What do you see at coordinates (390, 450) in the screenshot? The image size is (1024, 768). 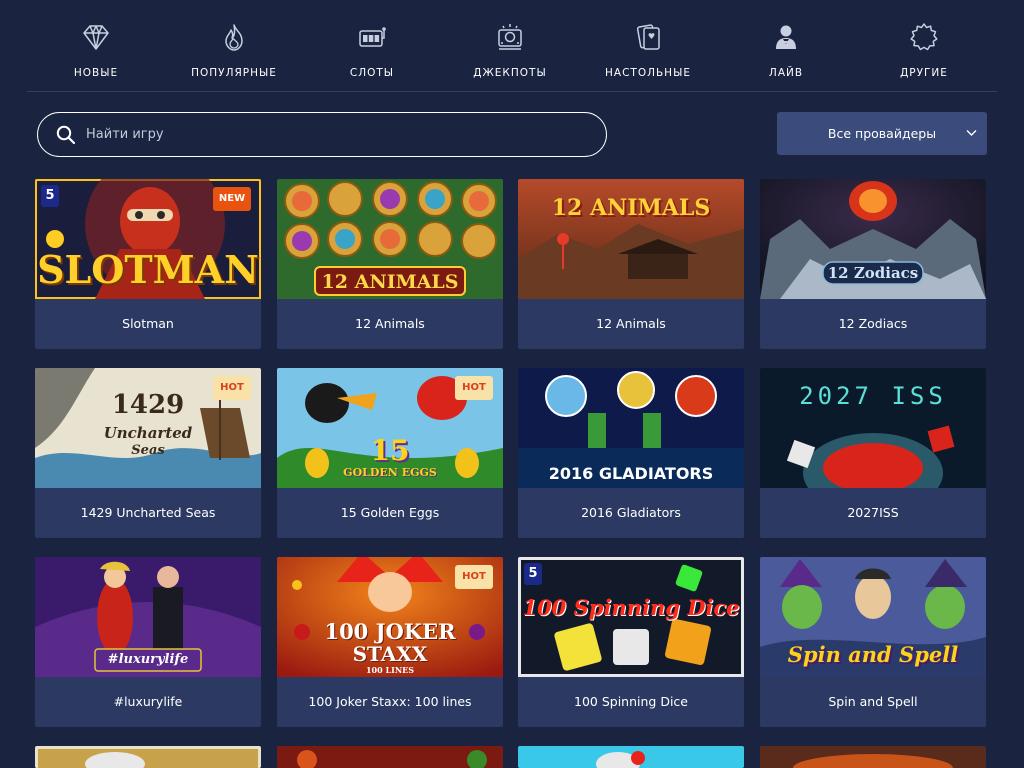 I see `thumbnail-title: 15` at bounding box center [390, 450].